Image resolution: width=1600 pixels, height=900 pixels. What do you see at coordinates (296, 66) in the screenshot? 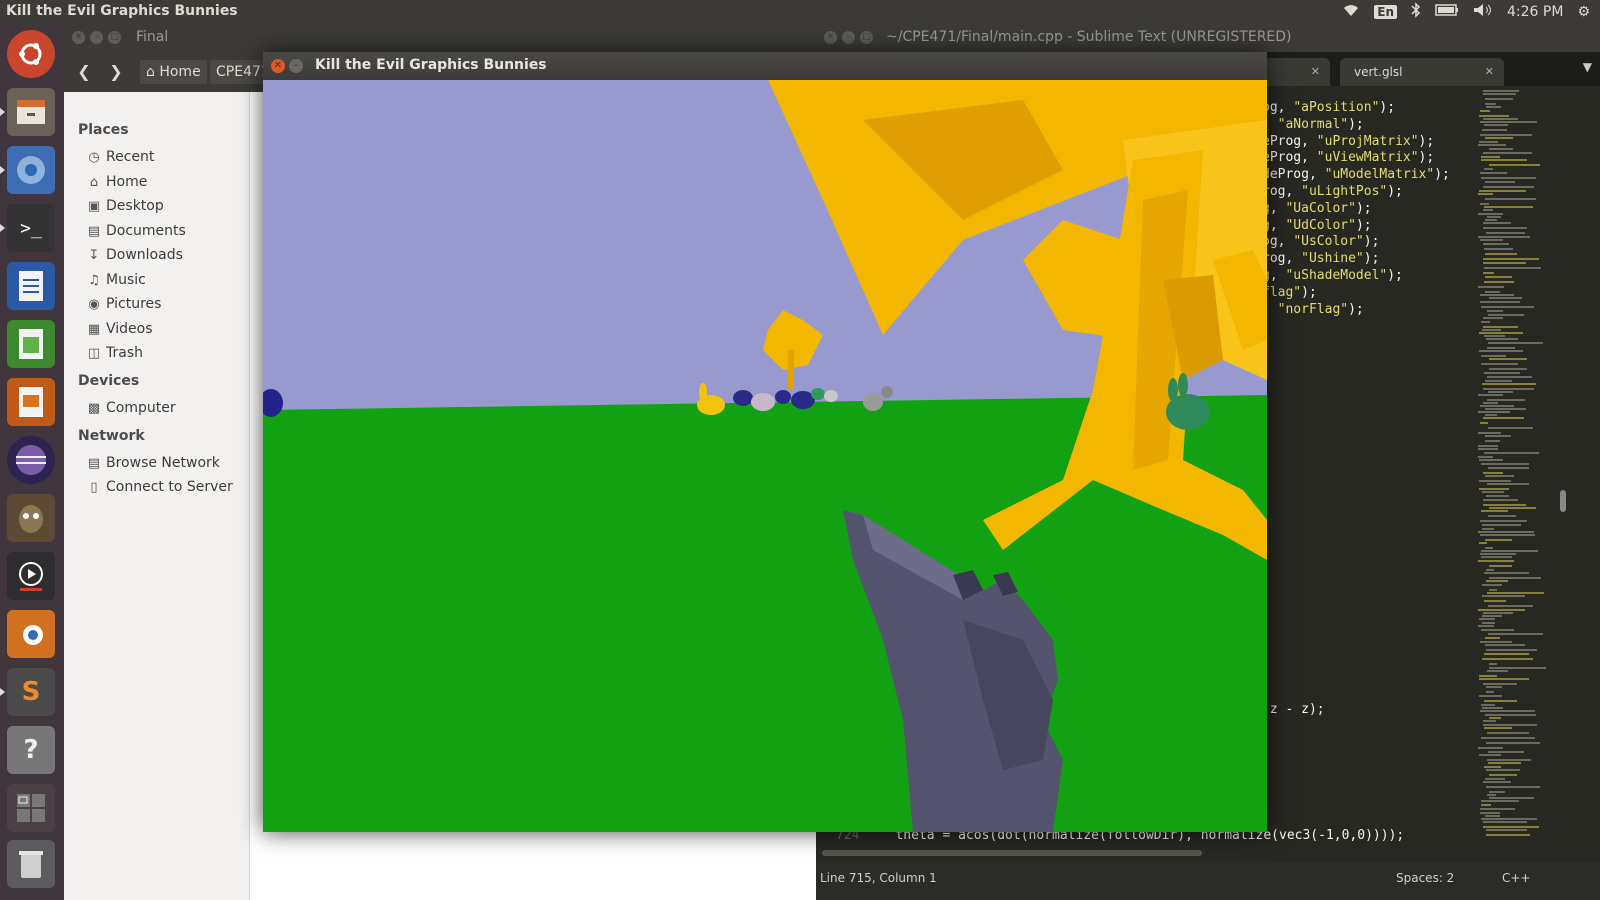
I see `game-minimize-button: –` at bounding box center [296, 66].